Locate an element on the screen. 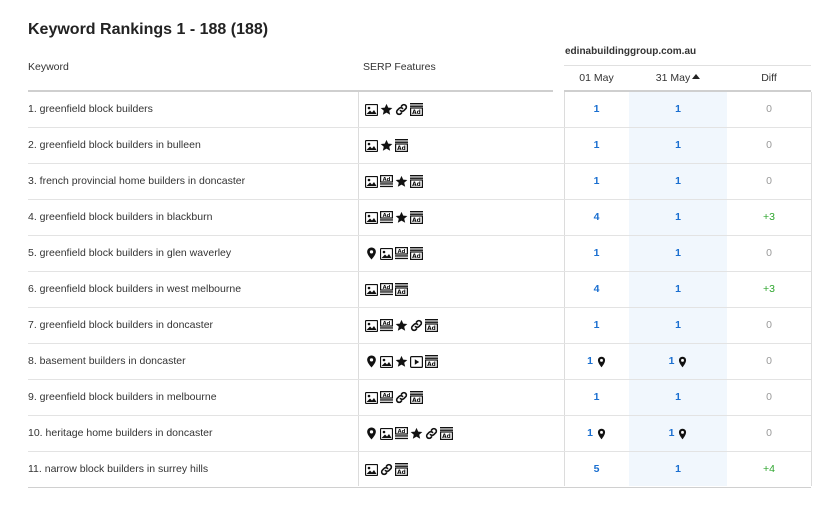  keyword-cell: 10. heritage home builders in doncaster is located at coordinates (120, 433).